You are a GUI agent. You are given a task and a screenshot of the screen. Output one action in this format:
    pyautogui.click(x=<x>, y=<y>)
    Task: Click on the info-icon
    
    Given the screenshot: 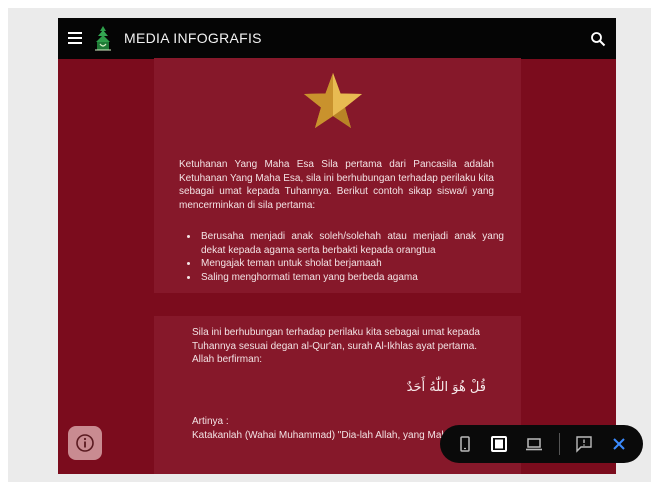 What is the action you would take?
    pyautogui.click(x=85, y=443)
    